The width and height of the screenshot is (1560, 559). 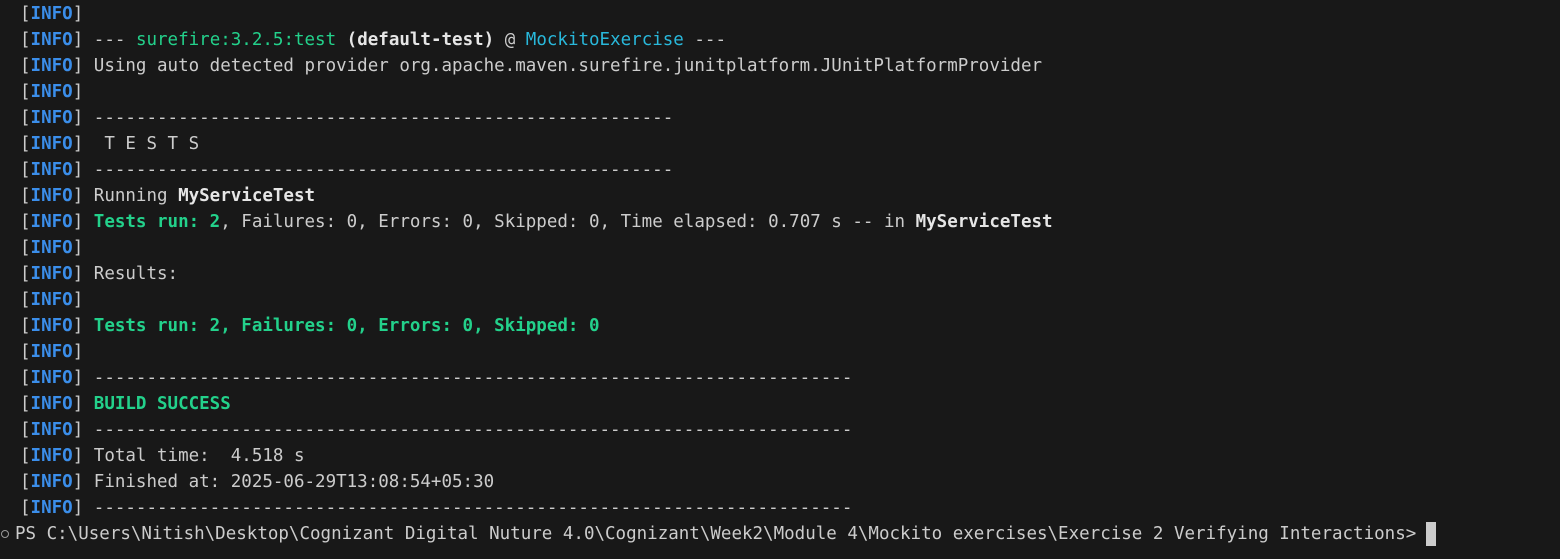 I want to click on log-text-segment: @, so click(x=510, y=40).